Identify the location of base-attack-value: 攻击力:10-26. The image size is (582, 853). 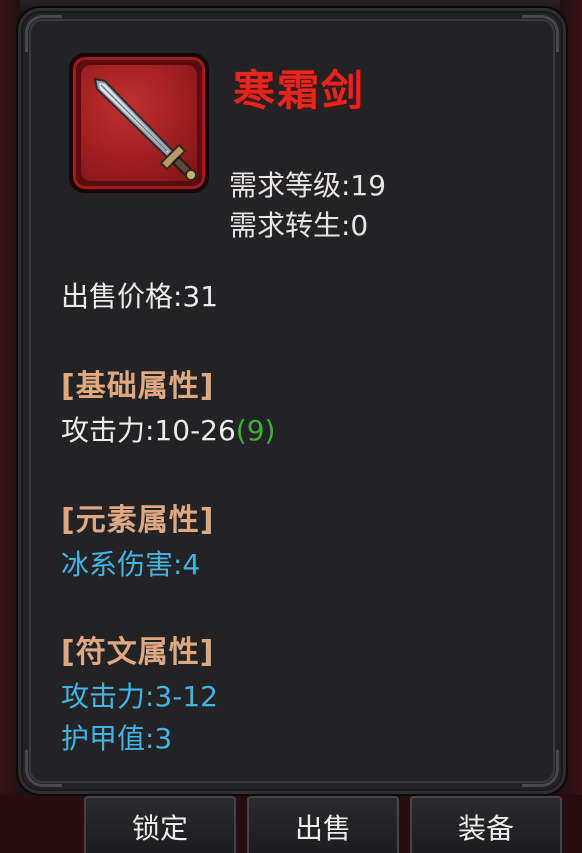
(148, 430).